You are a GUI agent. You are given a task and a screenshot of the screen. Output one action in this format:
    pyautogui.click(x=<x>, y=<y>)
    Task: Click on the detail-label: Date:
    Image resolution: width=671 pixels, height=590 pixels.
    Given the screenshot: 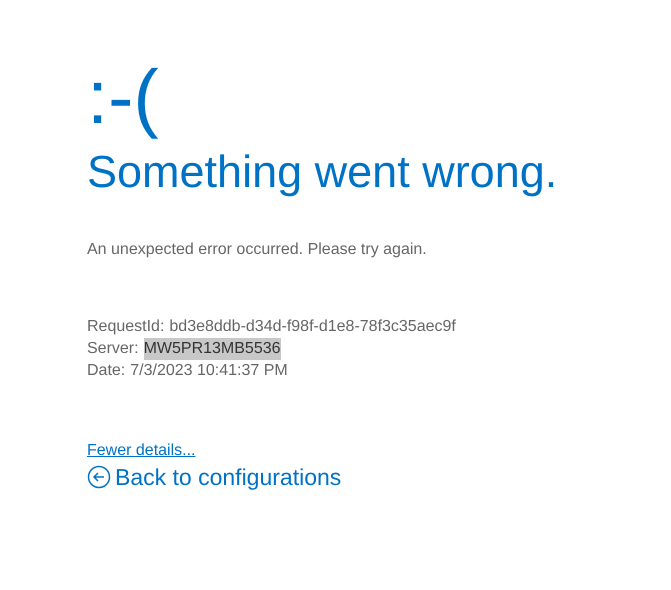 What is the action you would take?
    pyautogui.click(x=106, y=371)
    